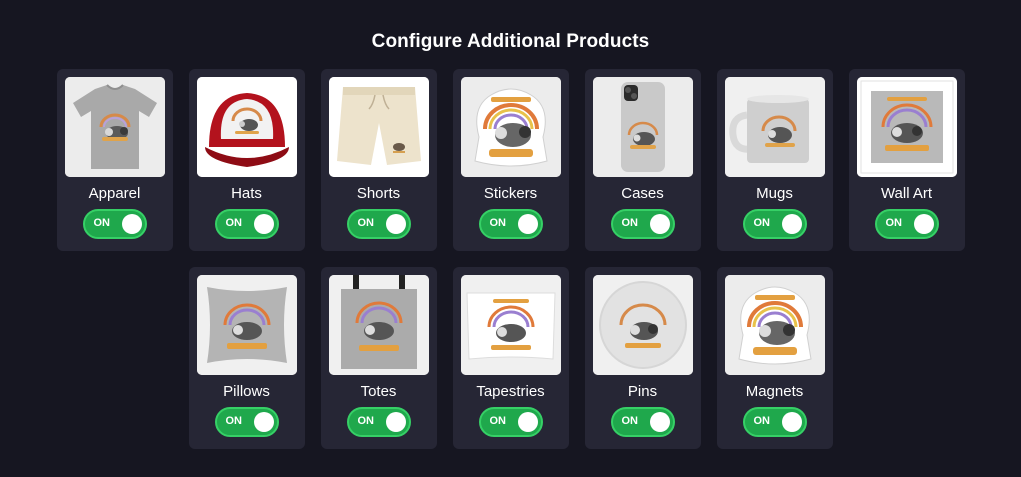 The image size is (1021, 477). What do you see at coordinates (510, 325) in the screenshot?
I see `tapestry-product-icon` at bounding box center [510, 325].